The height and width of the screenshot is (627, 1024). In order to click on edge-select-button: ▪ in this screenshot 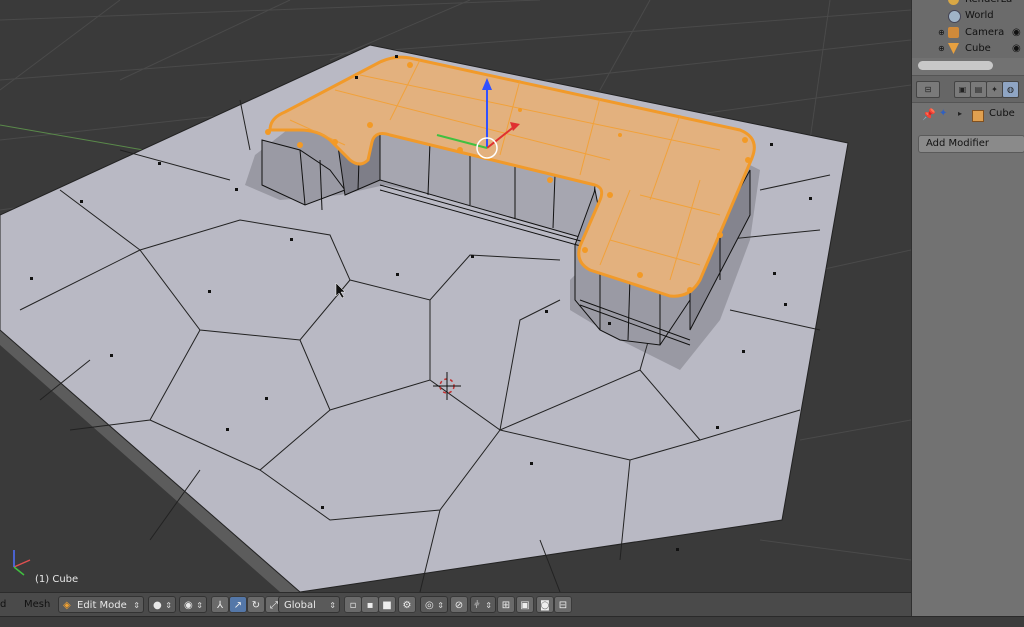, I will do `click(370, 604)`.